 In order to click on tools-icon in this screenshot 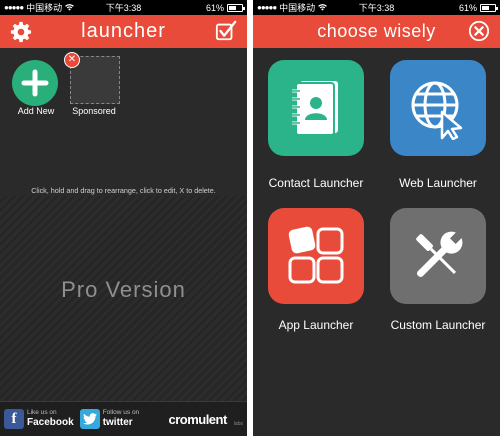, I will do `click(439, 254)`.